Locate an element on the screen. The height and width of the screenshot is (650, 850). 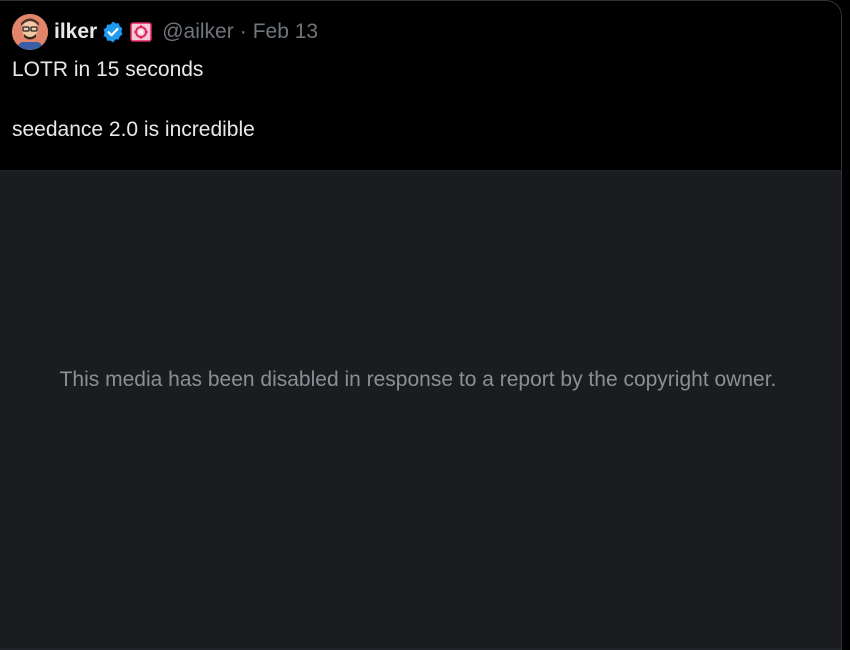
author-handle: @ailker is located at coordinates (198, 32).